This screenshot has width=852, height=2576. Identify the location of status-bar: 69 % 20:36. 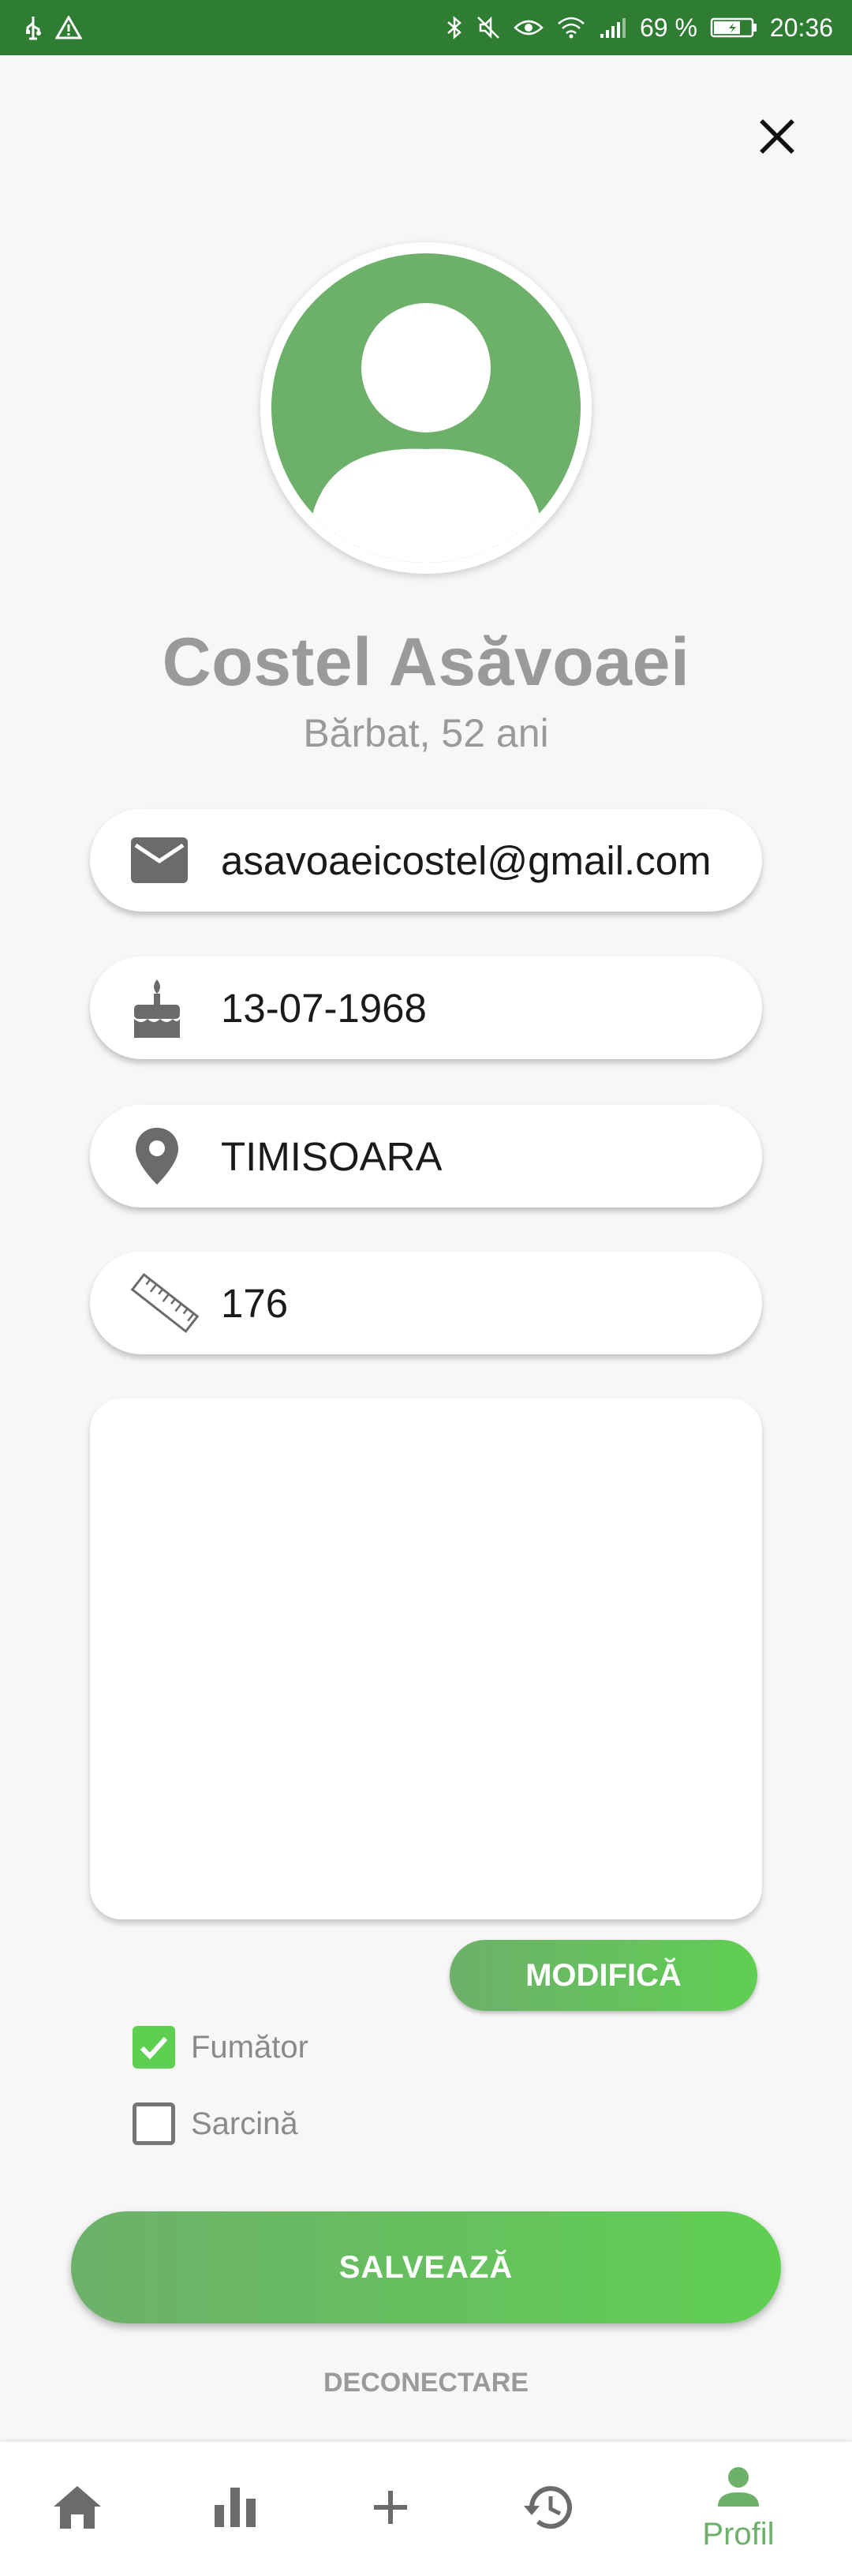
(426, 27).